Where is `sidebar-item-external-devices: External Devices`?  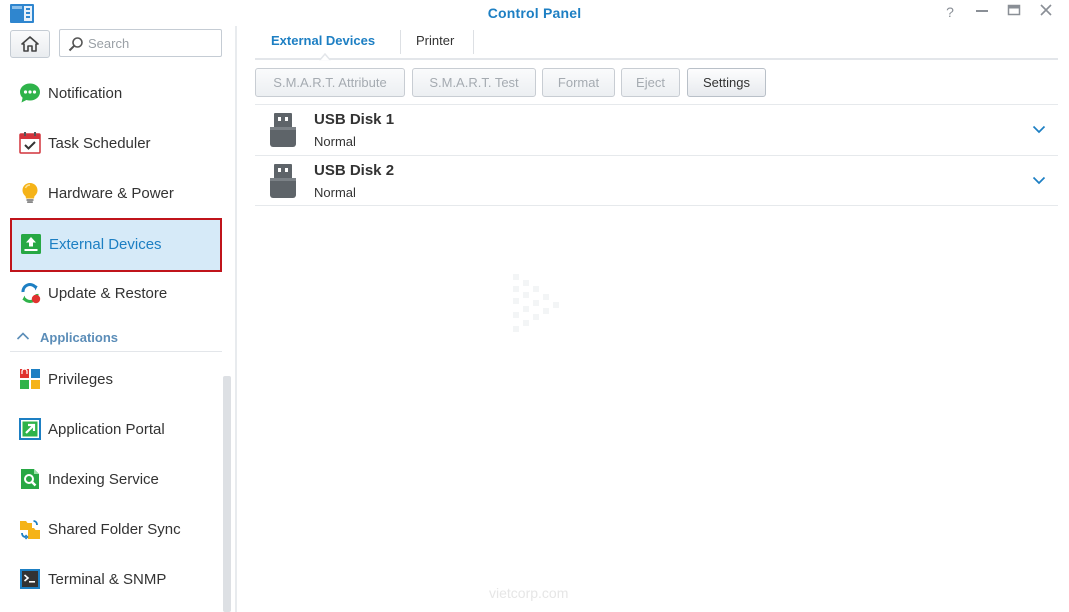
sidebar-item-external-devices: External Devices is located at coordinates (116, 245).